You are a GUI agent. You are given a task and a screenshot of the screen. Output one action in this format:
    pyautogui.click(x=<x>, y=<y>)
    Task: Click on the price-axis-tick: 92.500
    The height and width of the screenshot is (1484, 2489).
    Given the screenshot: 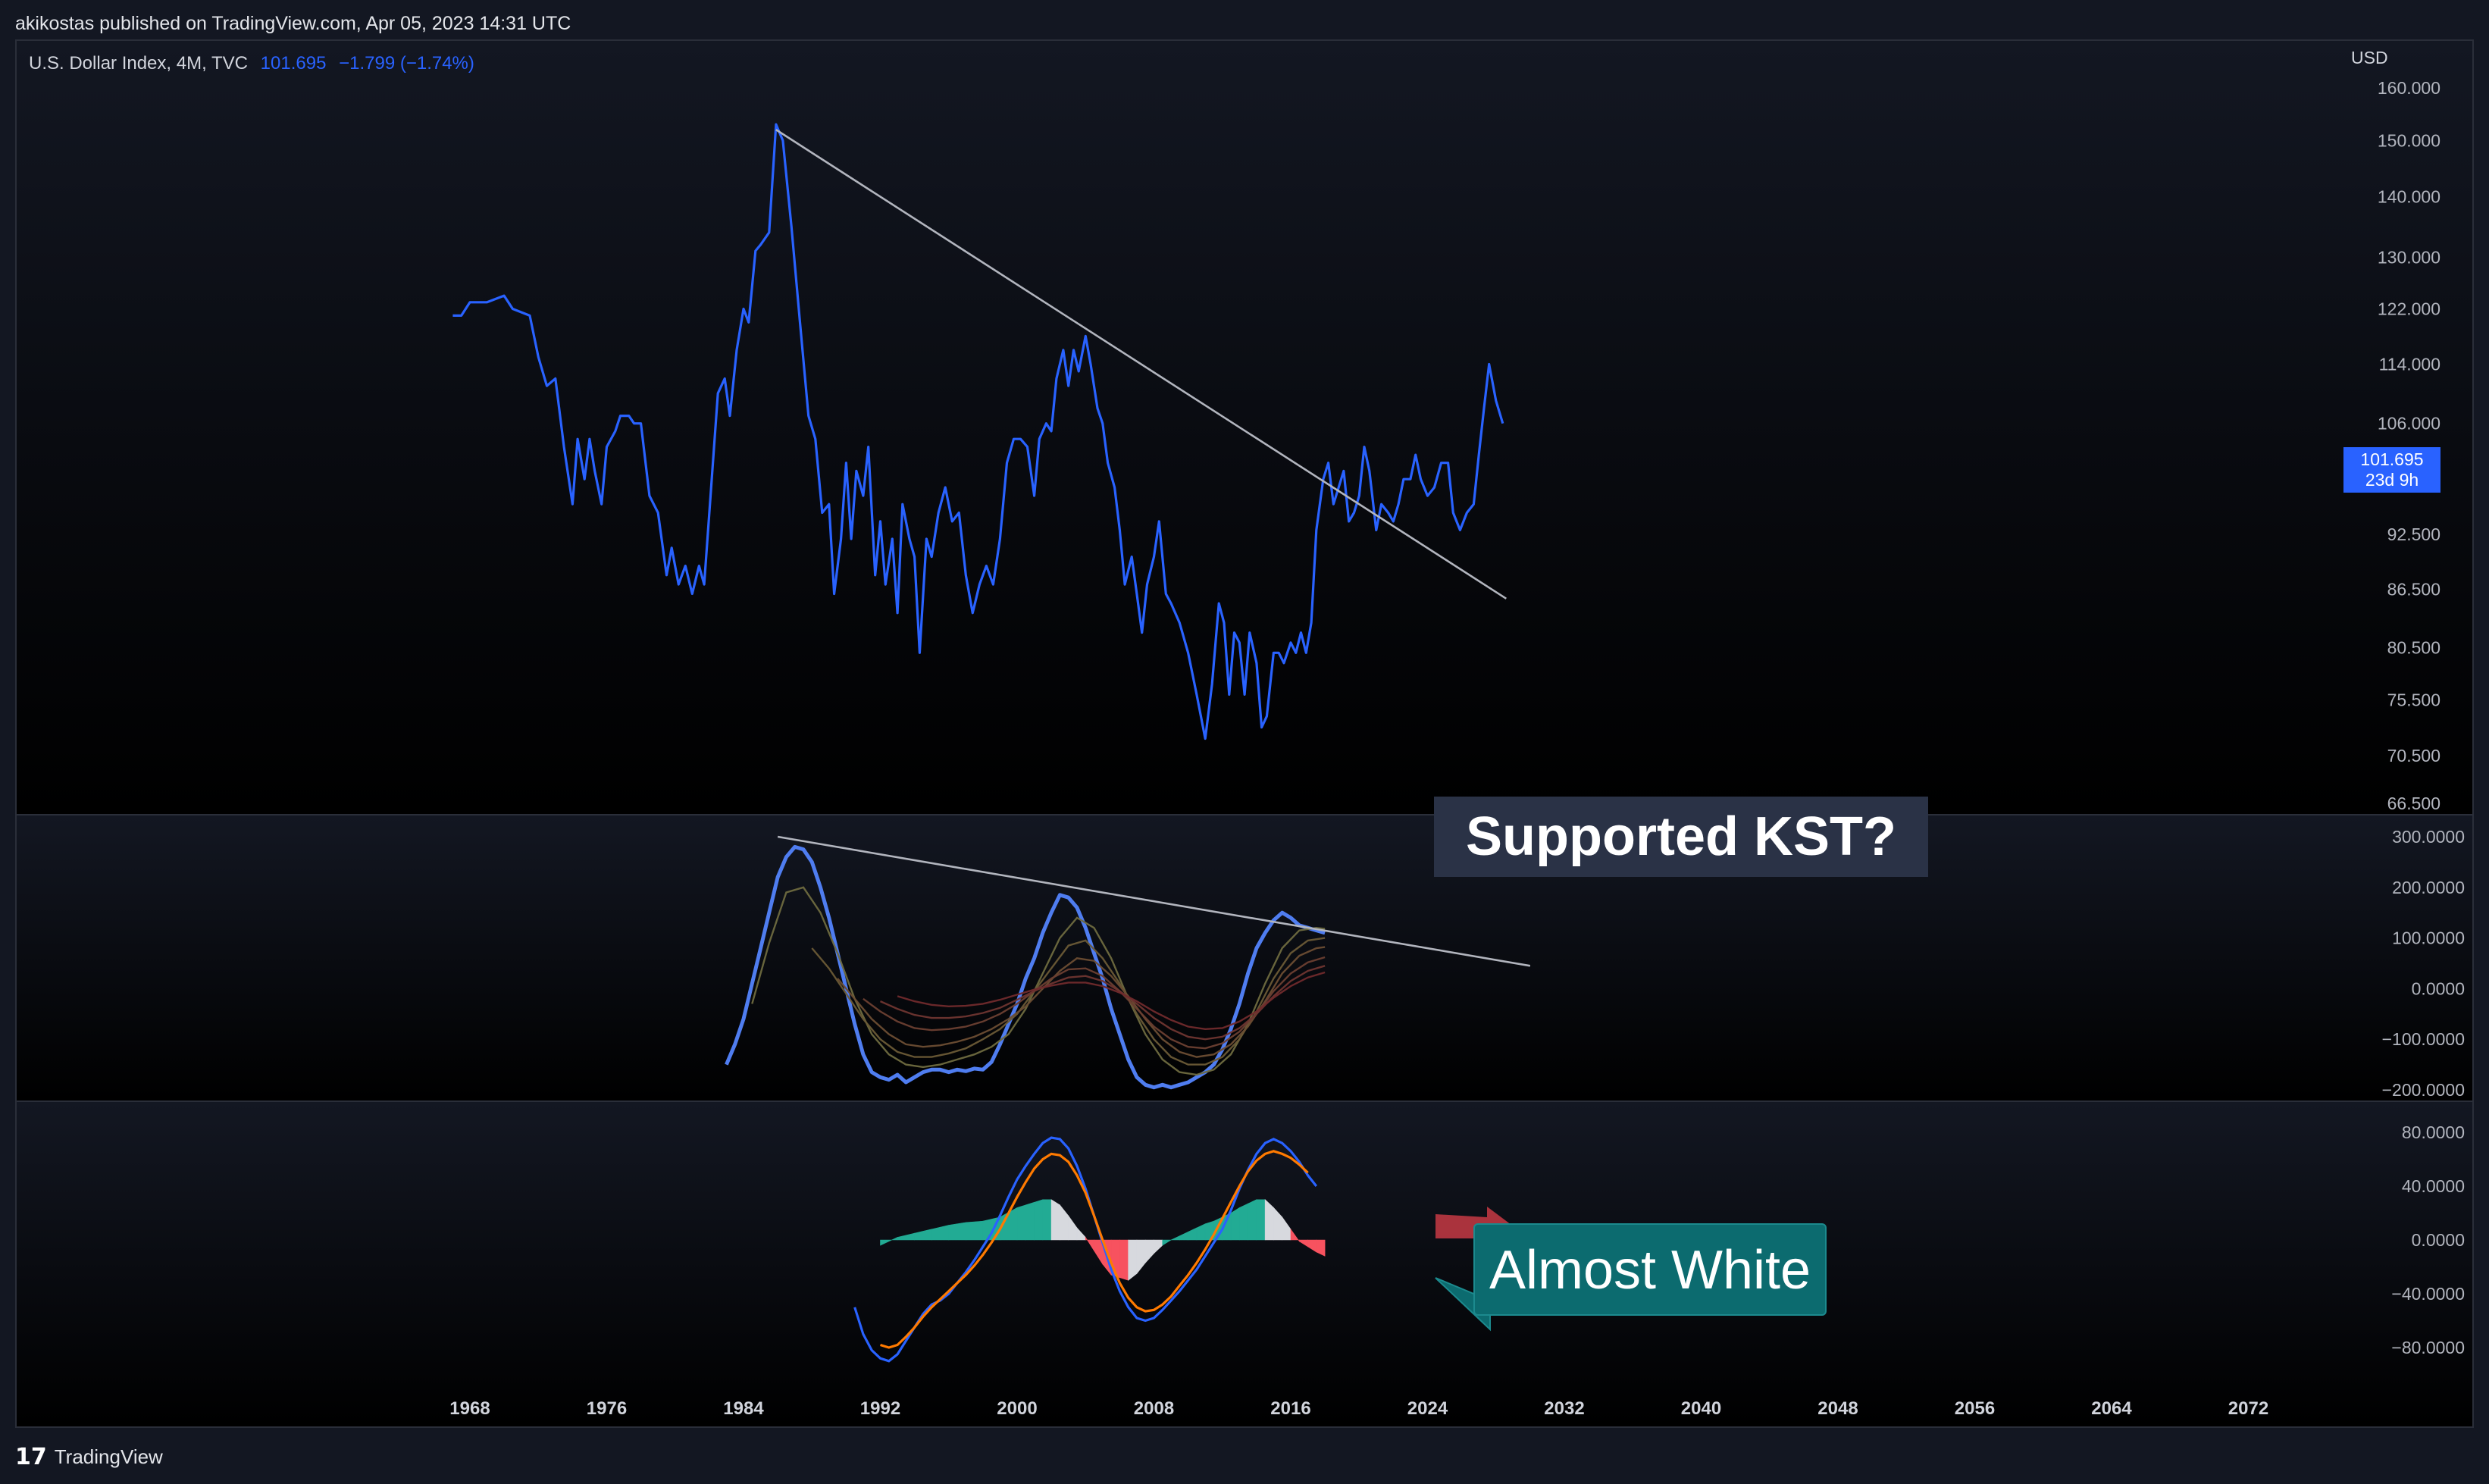 What is the action you would take?
    pyautogui.click(x=2413, y=534)
    